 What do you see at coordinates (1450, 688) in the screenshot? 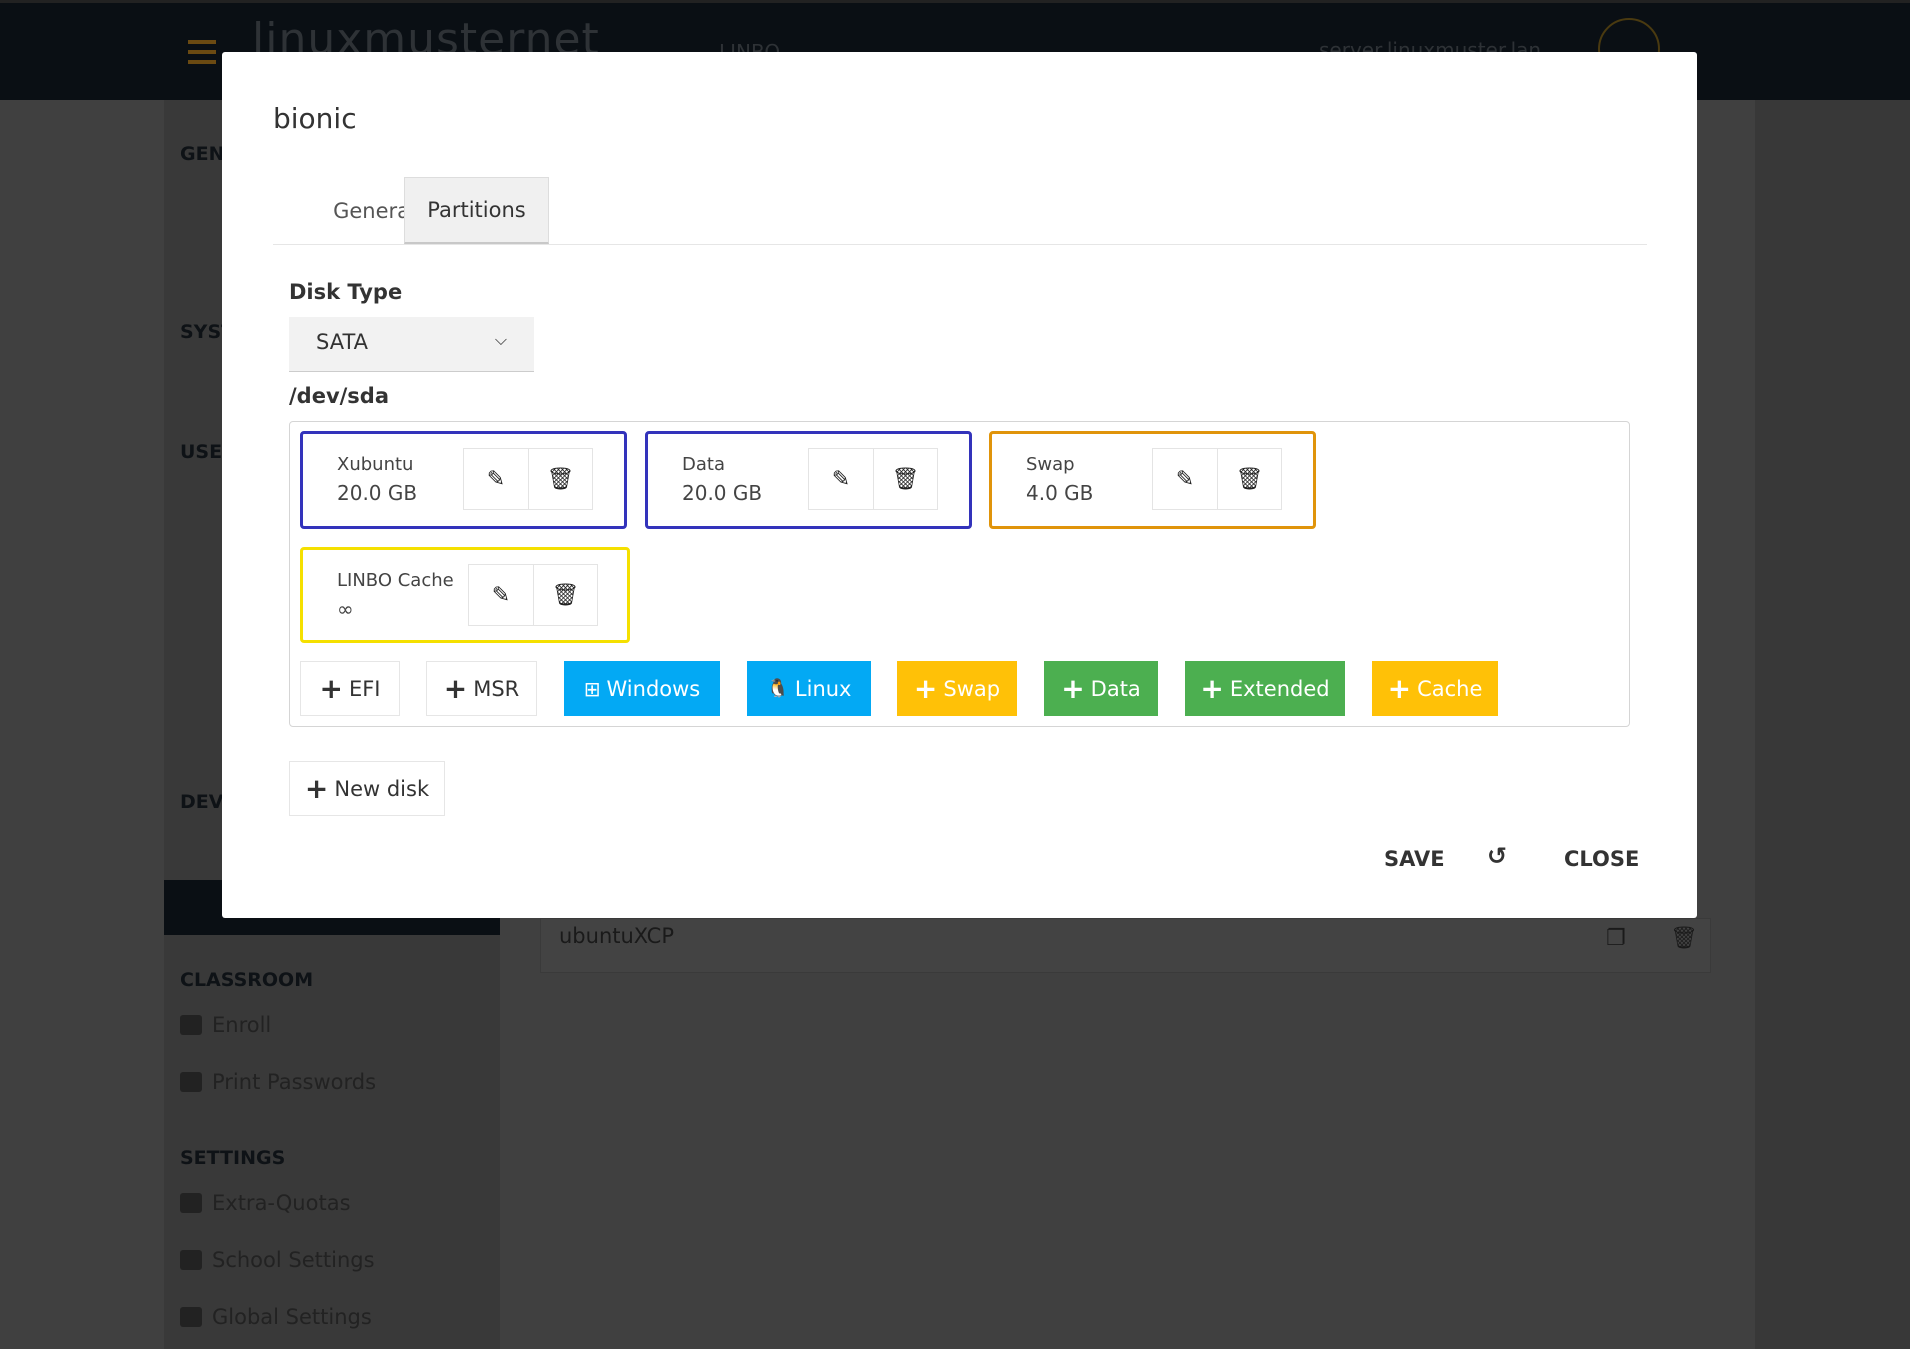
I see `button-label: Cache` at bounding box center [1450, 688].